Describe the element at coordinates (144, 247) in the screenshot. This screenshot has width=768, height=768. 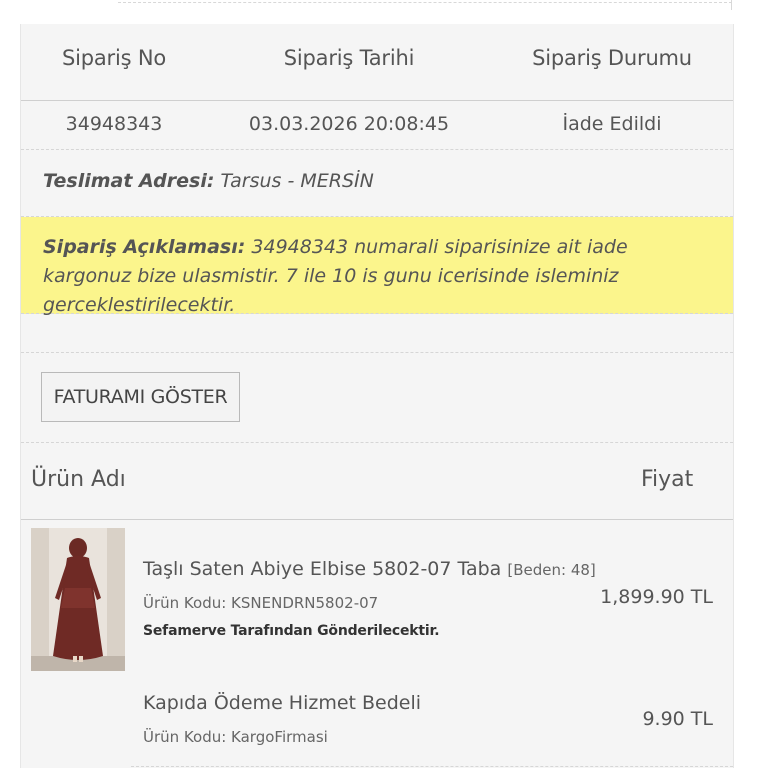
I see `order-note-label: Sipariş Açıklaması:` at that location.